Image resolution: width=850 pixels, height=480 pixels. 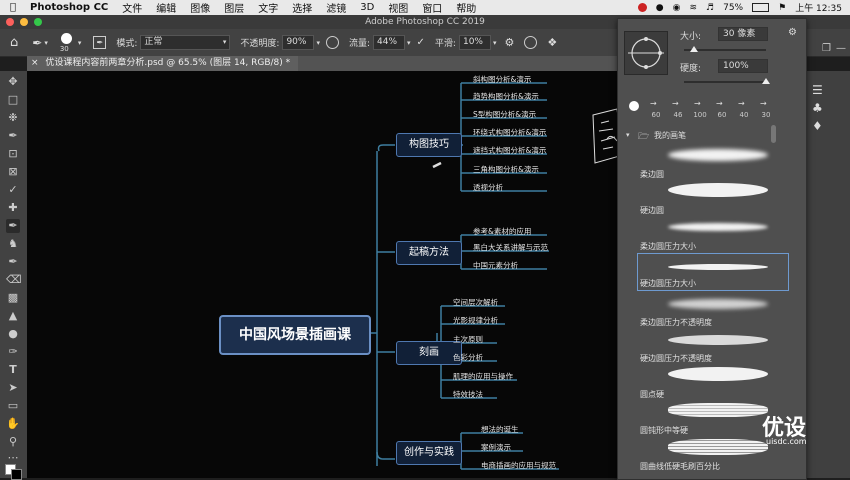 What do you see at coordinates (13, 298) in the screenshot?
I see `gradient-tool-icon: ▩` at bounding box center [13, 298].